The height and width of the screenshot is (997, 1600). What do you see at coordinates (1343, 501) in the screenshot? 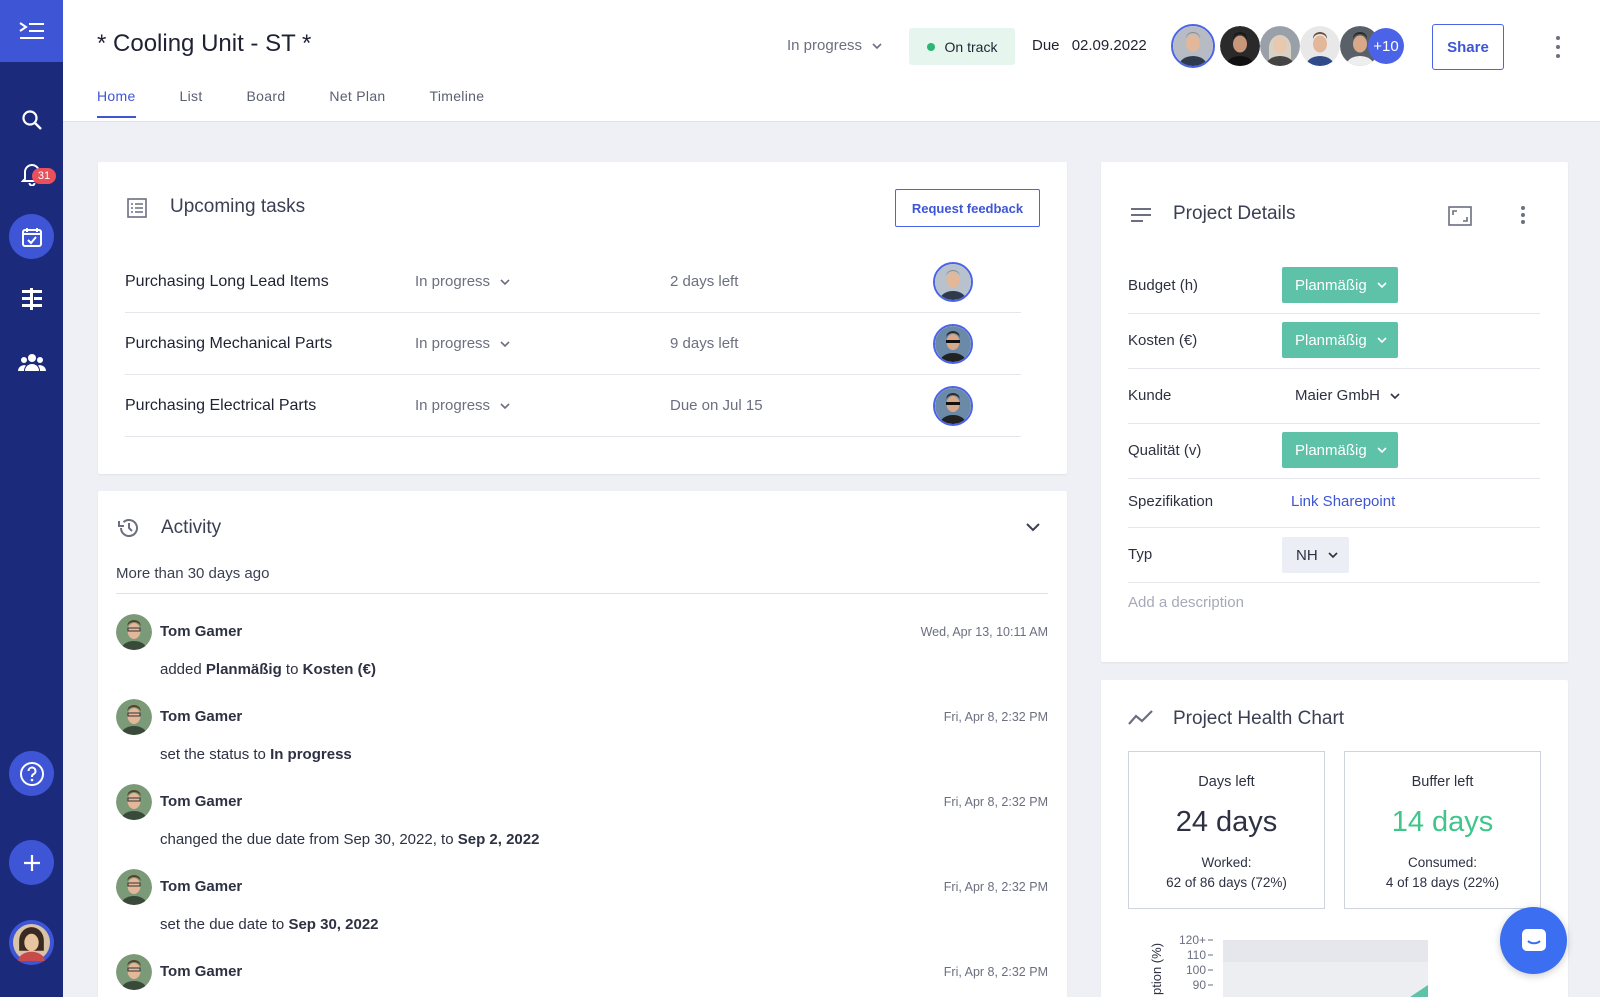
I see `sharepoint-link: Link Sharepoint` at bounding box center [1343, 501].